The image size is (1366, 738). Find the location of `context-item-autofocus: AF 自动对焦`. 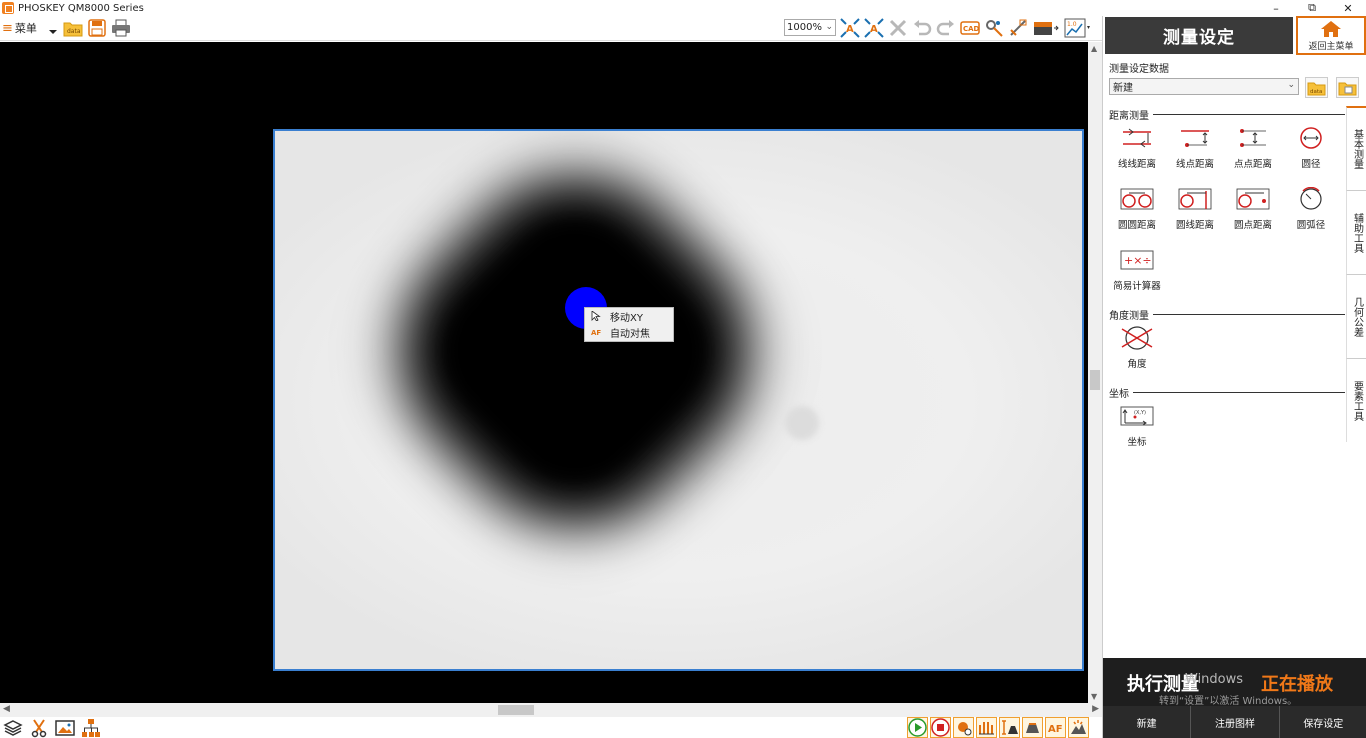

context-item-autofocus: AF 自动对焦 is located at coordinates (629, 332).